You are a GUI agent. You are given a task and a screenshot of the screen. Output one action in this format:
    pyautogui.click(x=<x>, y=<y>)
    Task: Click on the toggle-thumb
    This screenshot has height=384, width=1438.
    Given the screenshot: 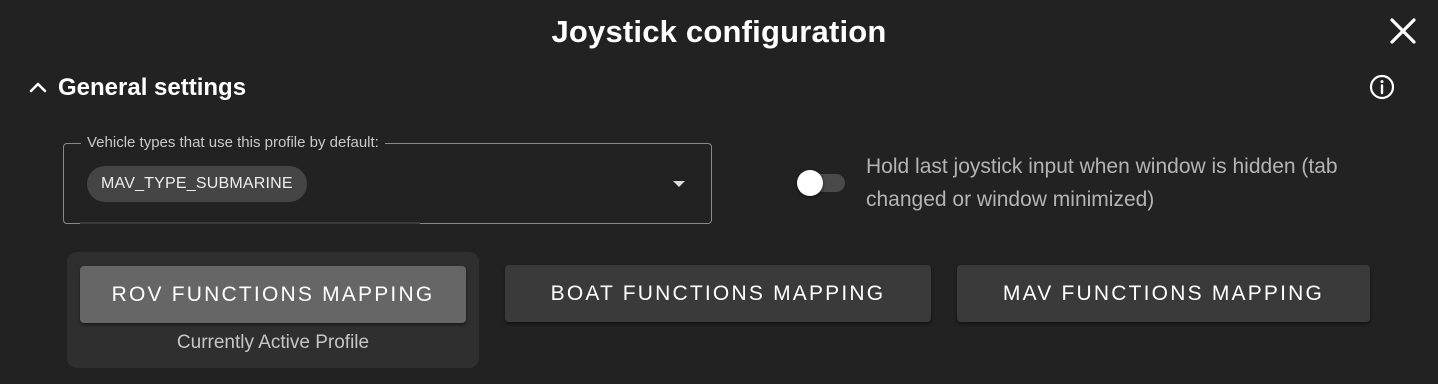 What is the action you would take?
    pyautogui.click(x=810, y=183)
    